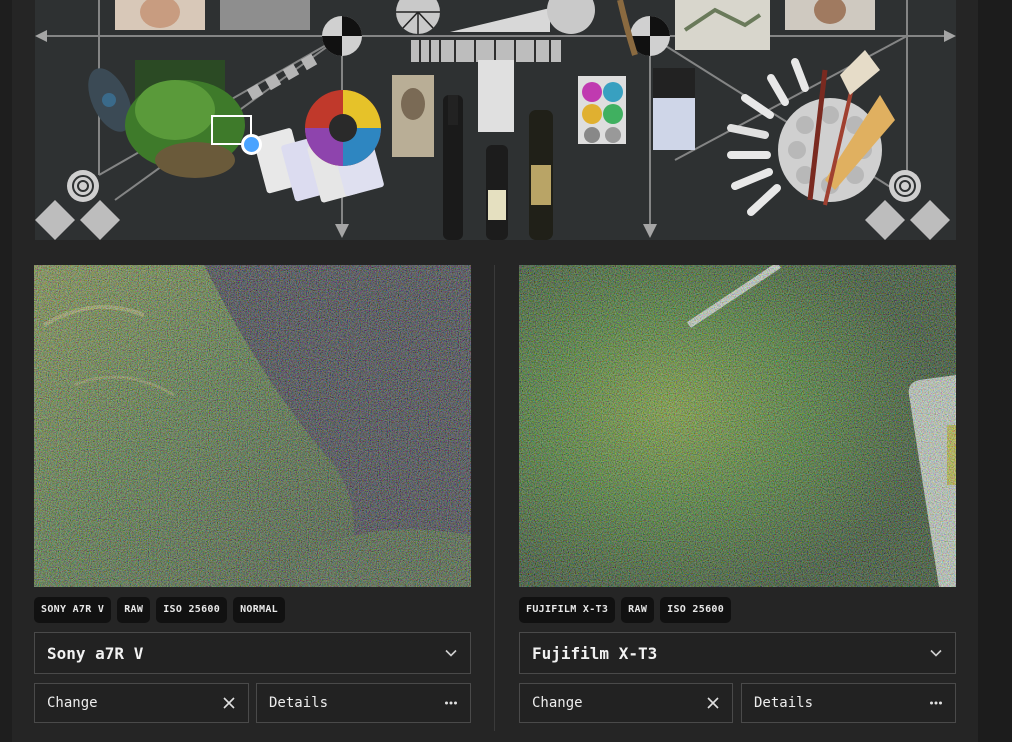 The width and height of the screenshot is (1012, 742). Describe the element at coordinates (494, 498) in the screenshot. I see `column-divider` at that location.